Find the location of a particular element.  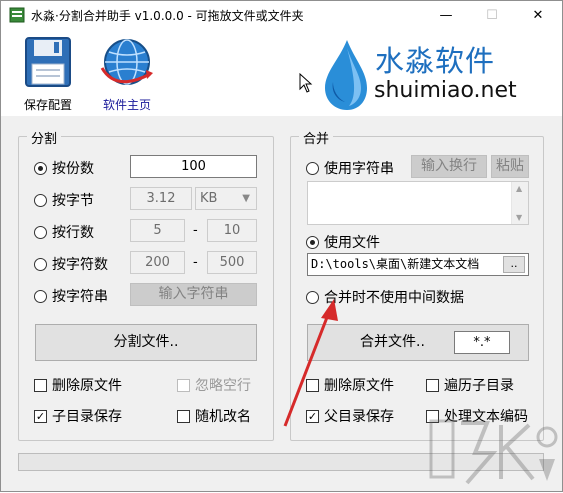

brand-name: 水淼软件 is located at coordinates (435, 61).